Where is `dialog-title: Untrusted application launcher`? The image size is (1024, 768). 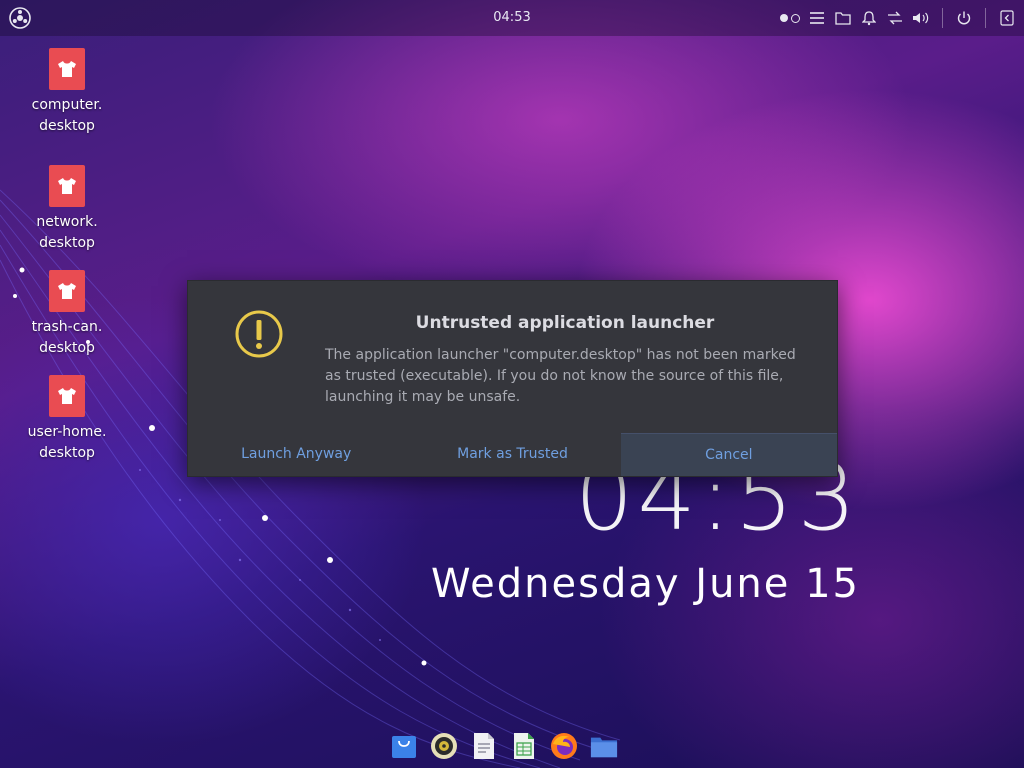
dialog-title: Untrusted application launcher is located at coordinates (565, 323).